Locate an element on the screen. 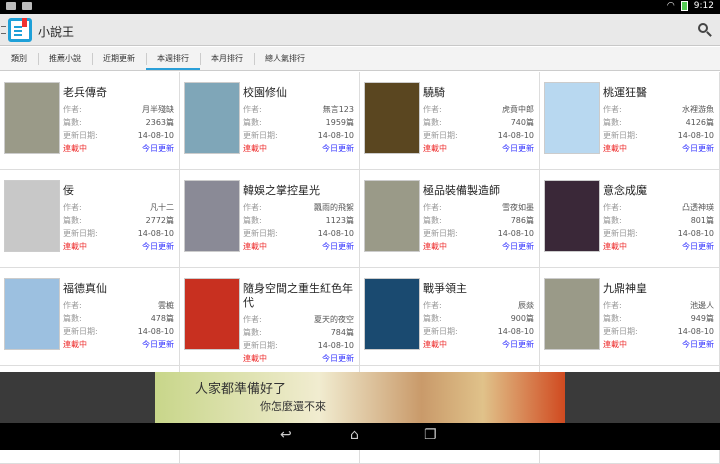 Image resolution: width=720 pixels, height=464 pixels. search-icon is located at coordinates (703, 28).